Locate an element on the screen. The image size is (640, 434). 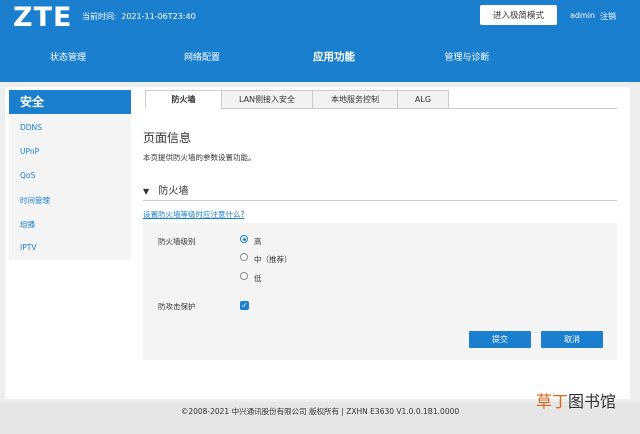
watermark-part1: 草丁 is located at coordinates (552, 401).